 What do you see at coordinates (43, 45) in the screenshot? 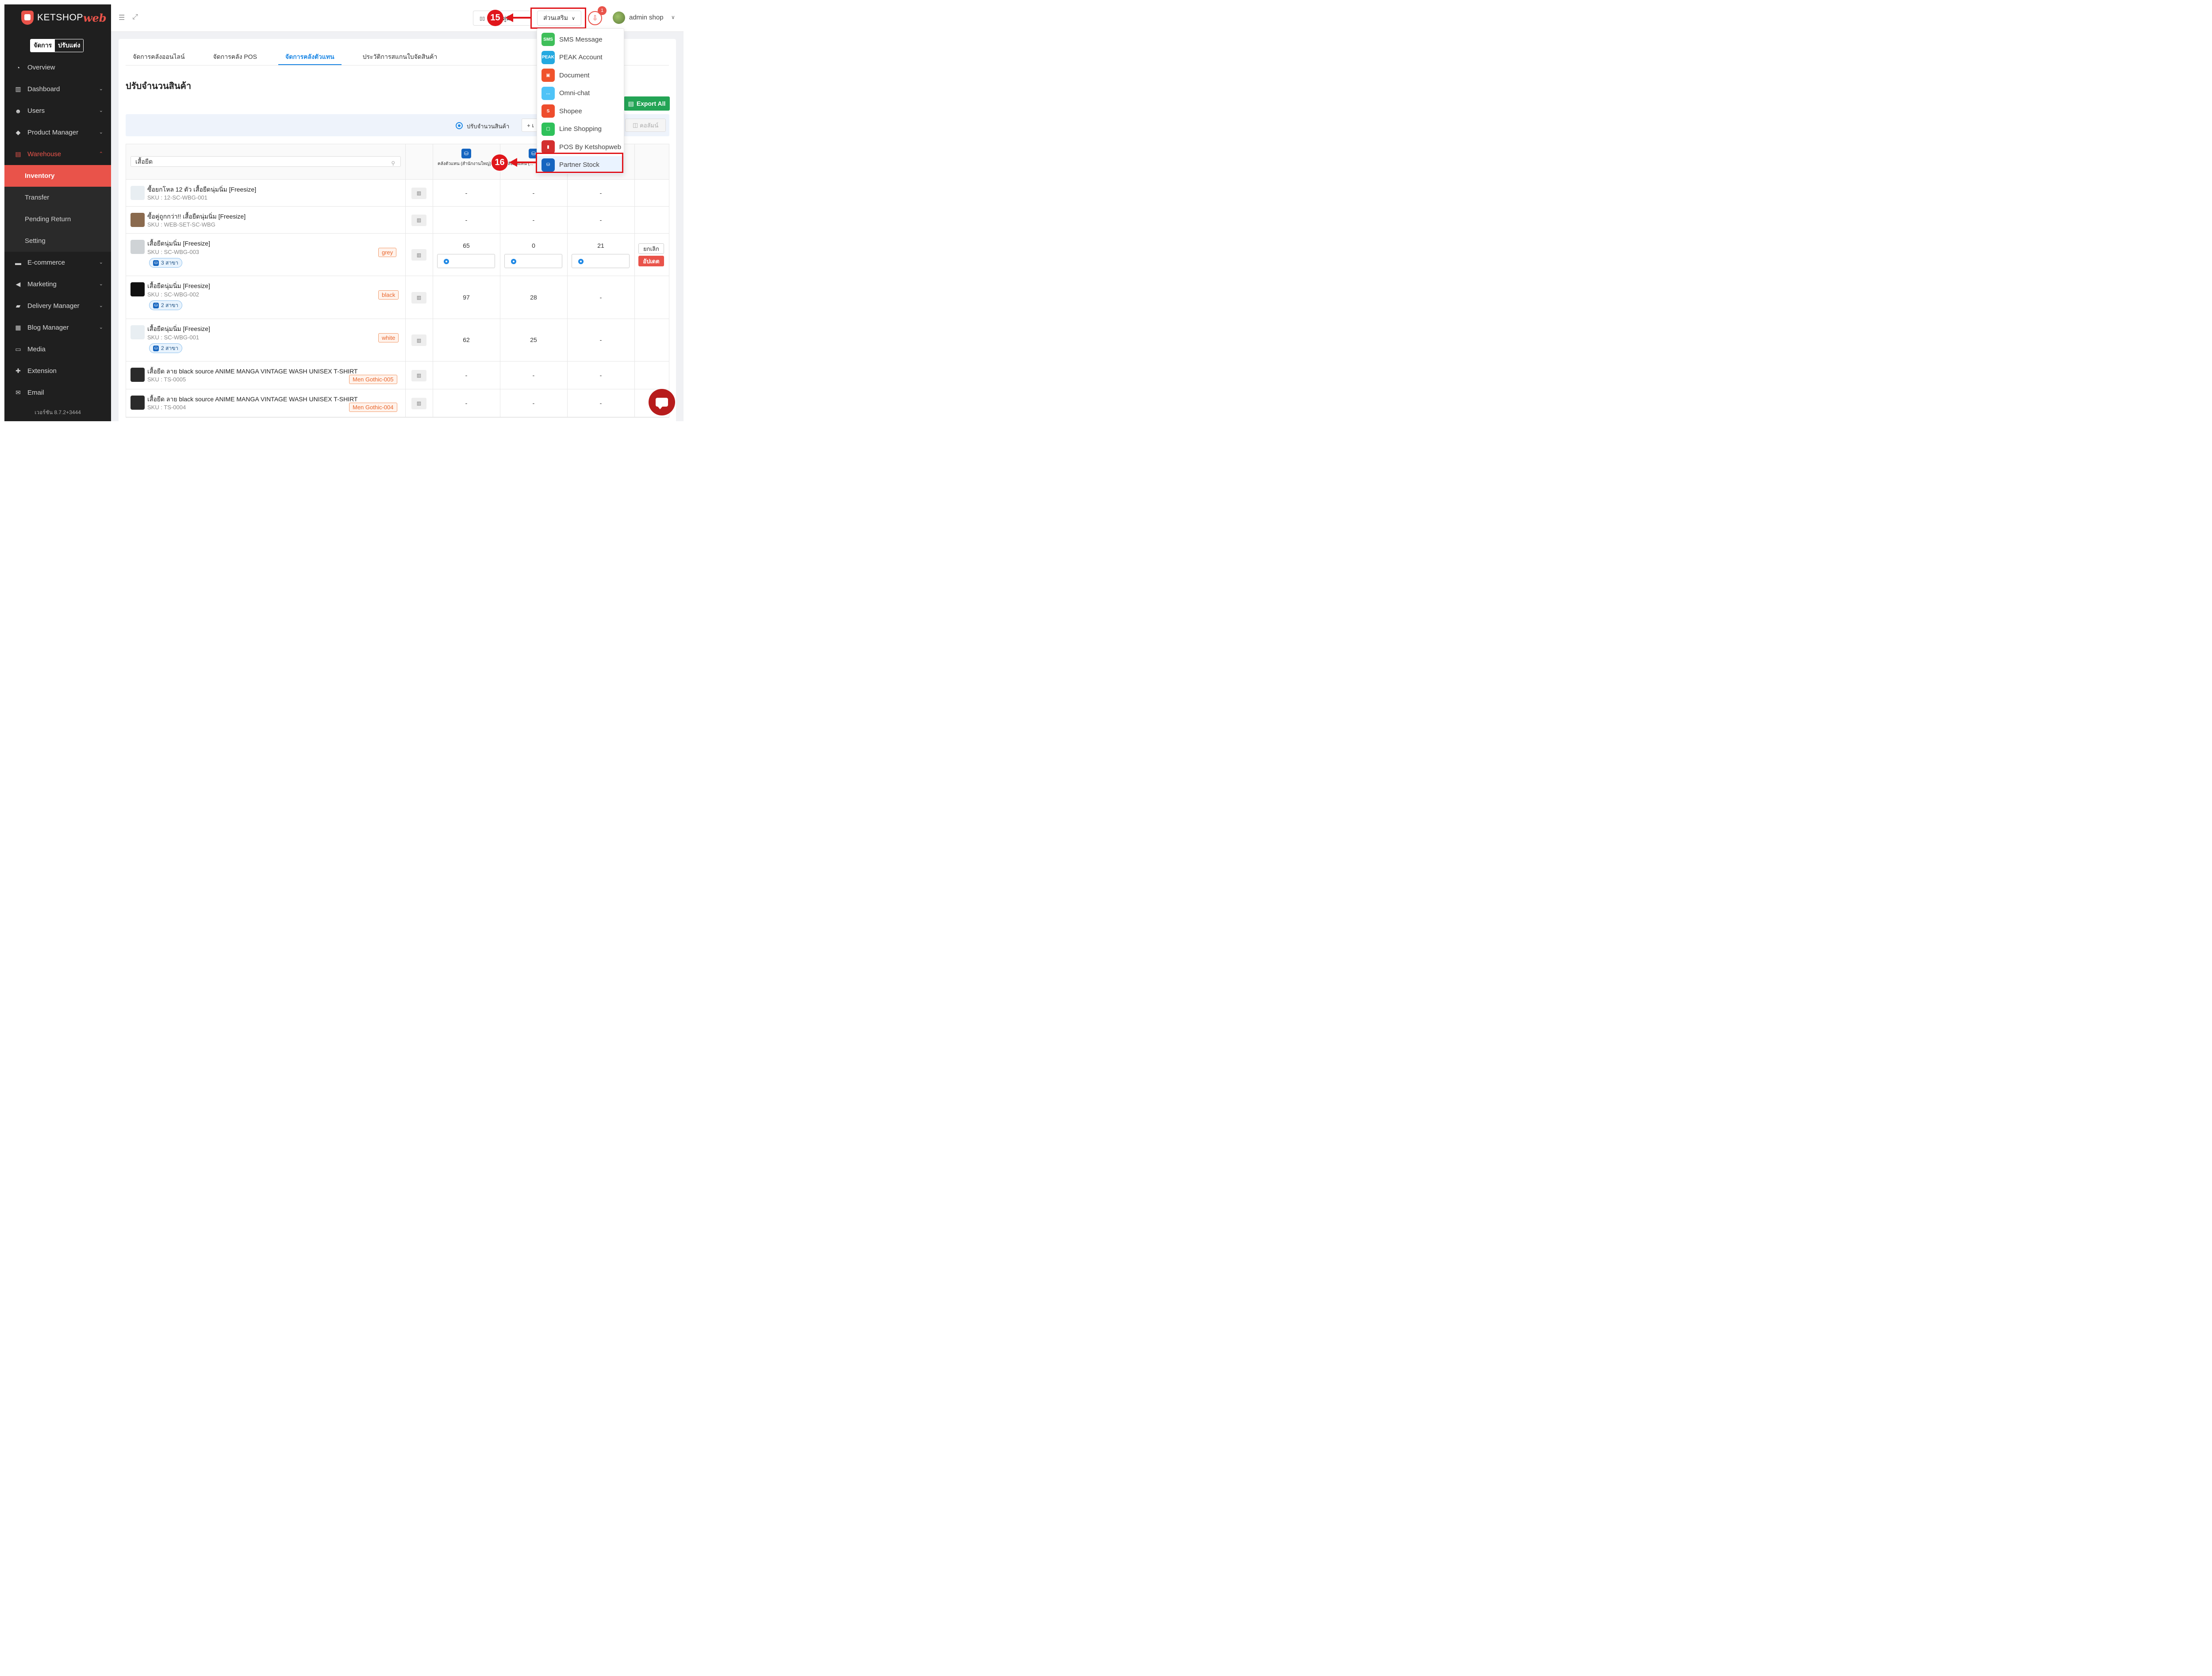
I see `mode-manage-button: จัดการ` at bounding box center [43, 45].